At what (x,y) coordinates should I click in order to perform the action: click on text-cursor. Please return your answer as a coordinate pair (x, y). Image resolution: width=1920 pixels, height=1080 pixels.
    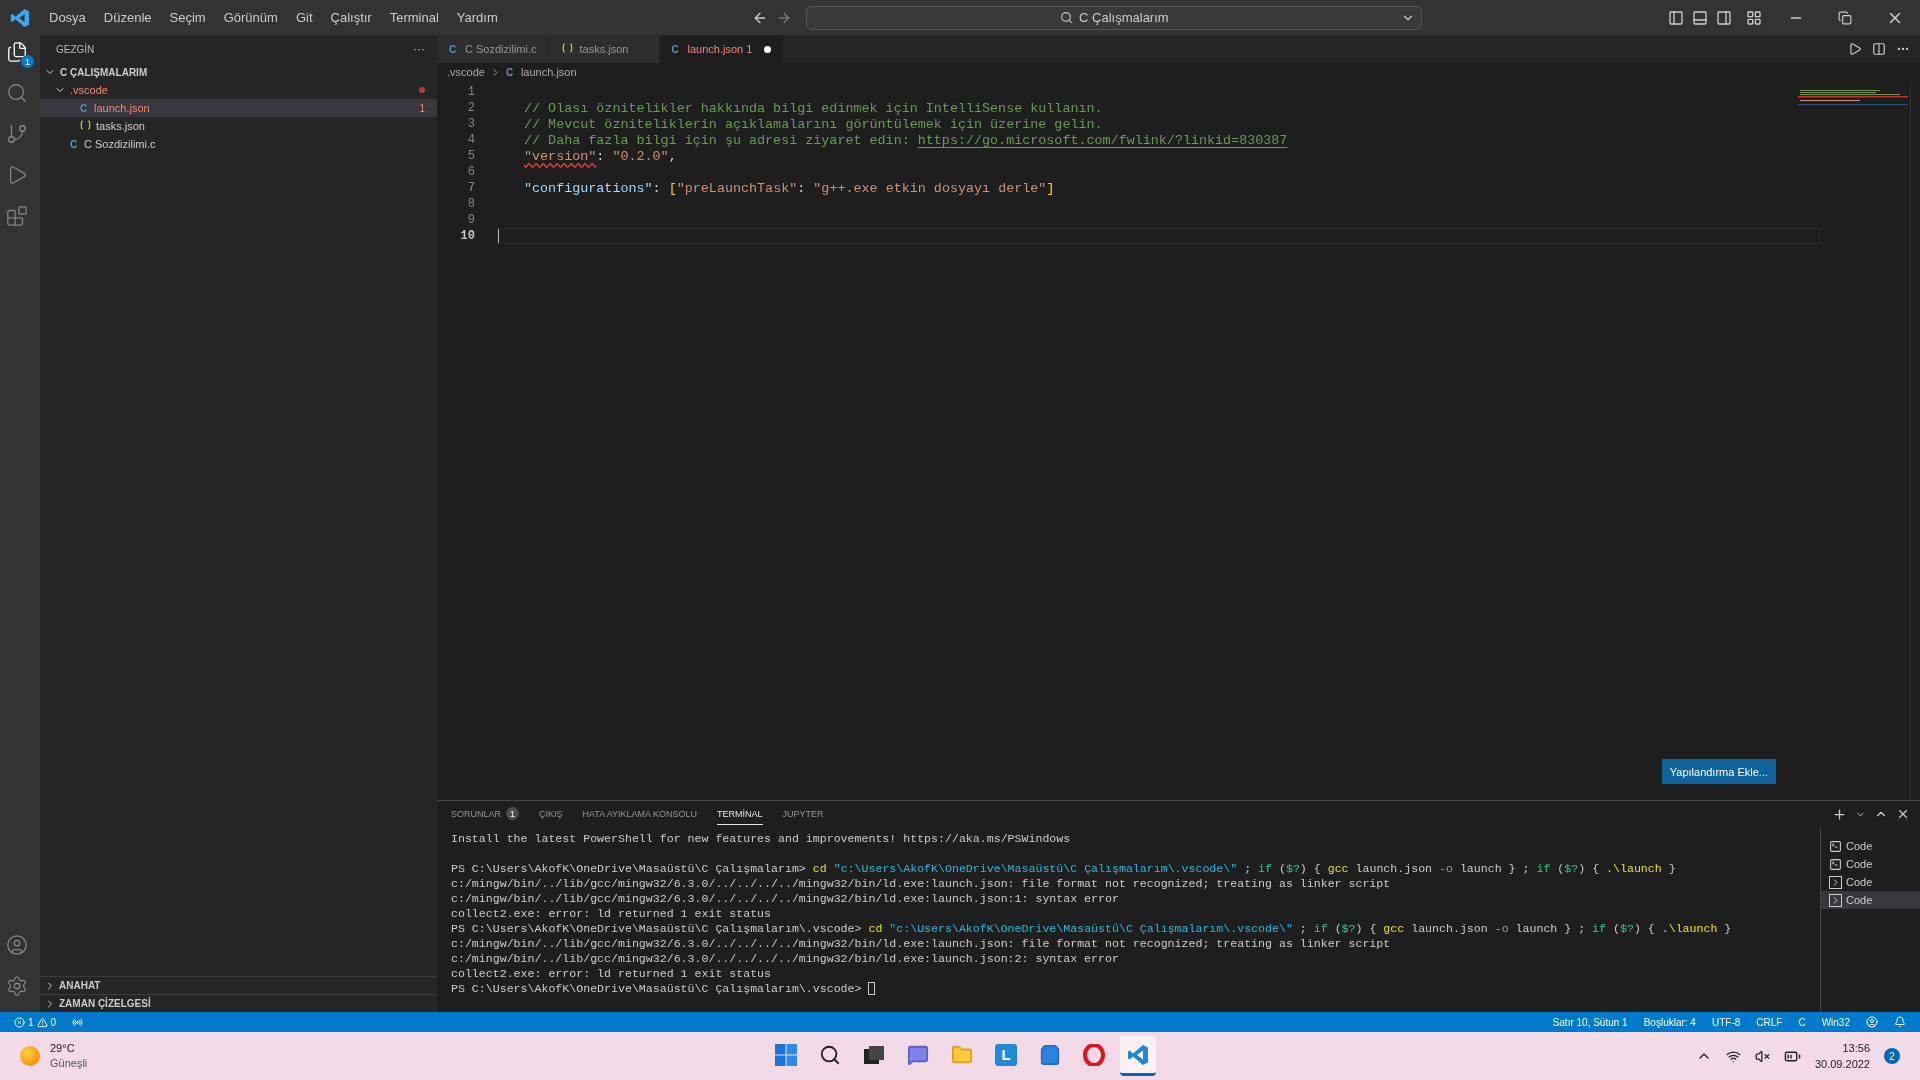
    Looking at the image, I should click on (498, 236).